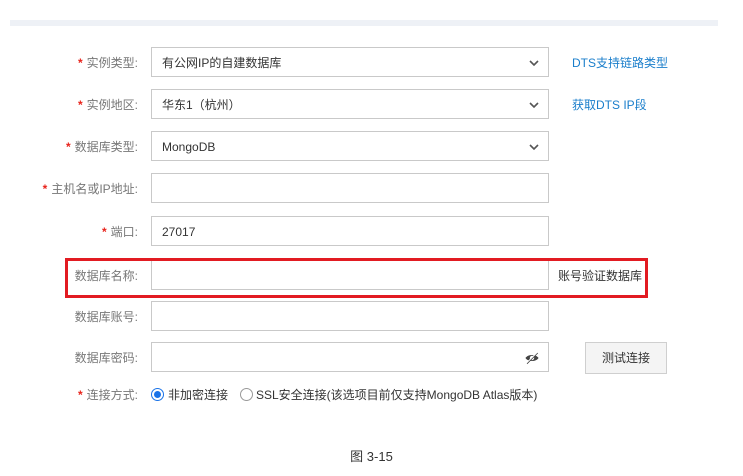 The width and height of the screenshot is (743, 476). I want to click on dts-link-types-link: DTS支持链路类型, so click(620, 63).